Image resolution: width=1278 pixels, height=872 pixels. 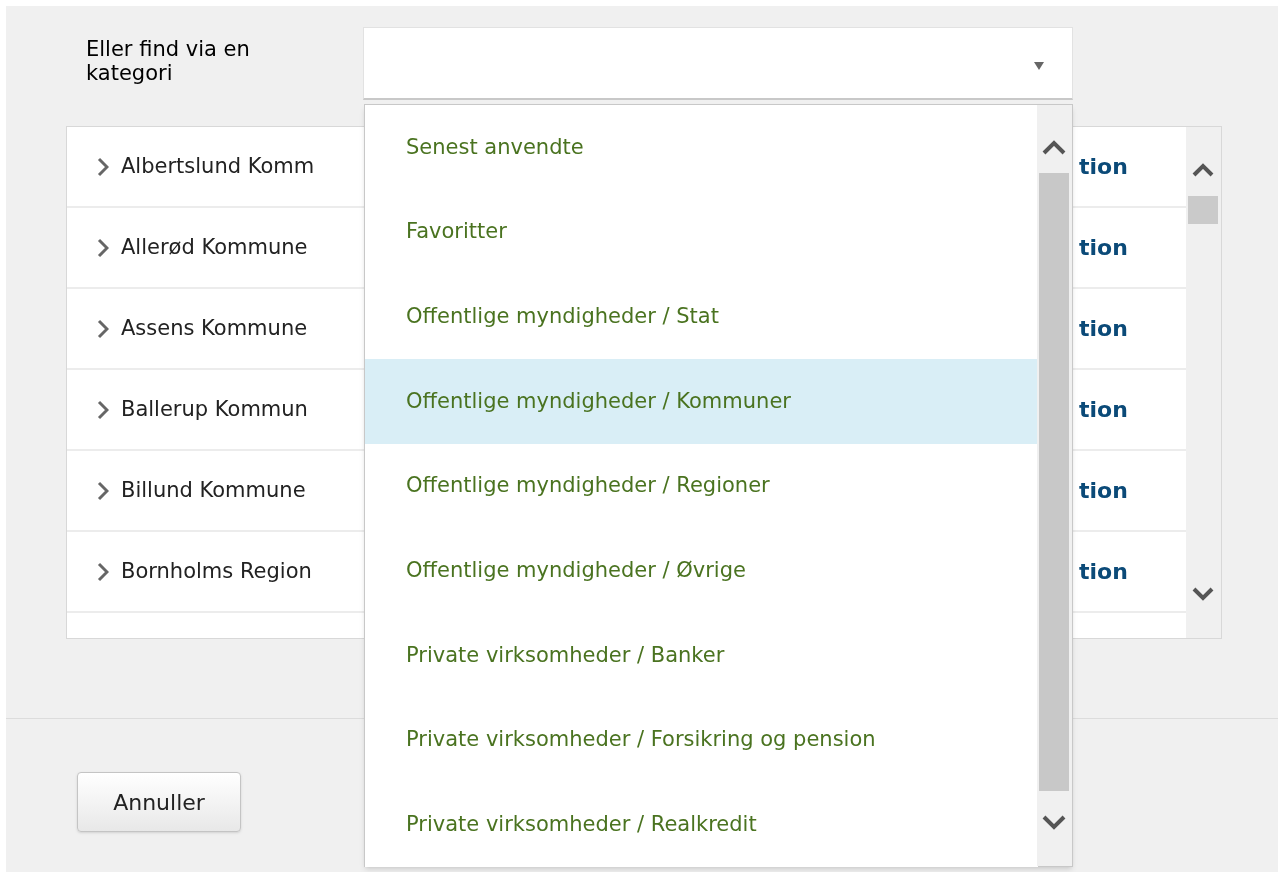 I want to click on category-label: Eller find via en kategori, so click(x=168, y=61).